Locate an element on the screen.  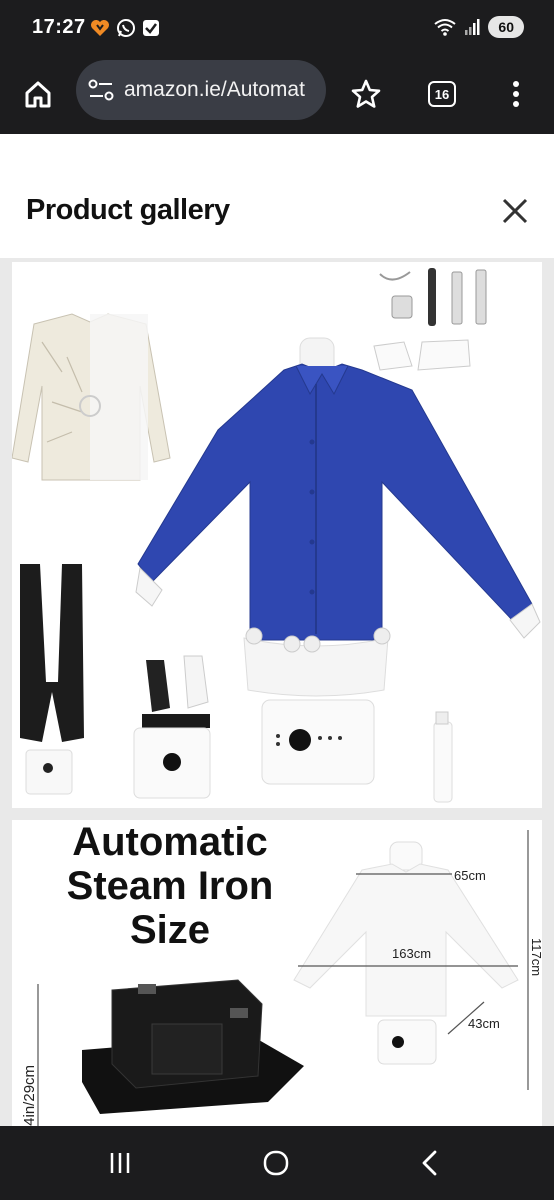
system-nav-bar is located at coordinates (277, 1163).